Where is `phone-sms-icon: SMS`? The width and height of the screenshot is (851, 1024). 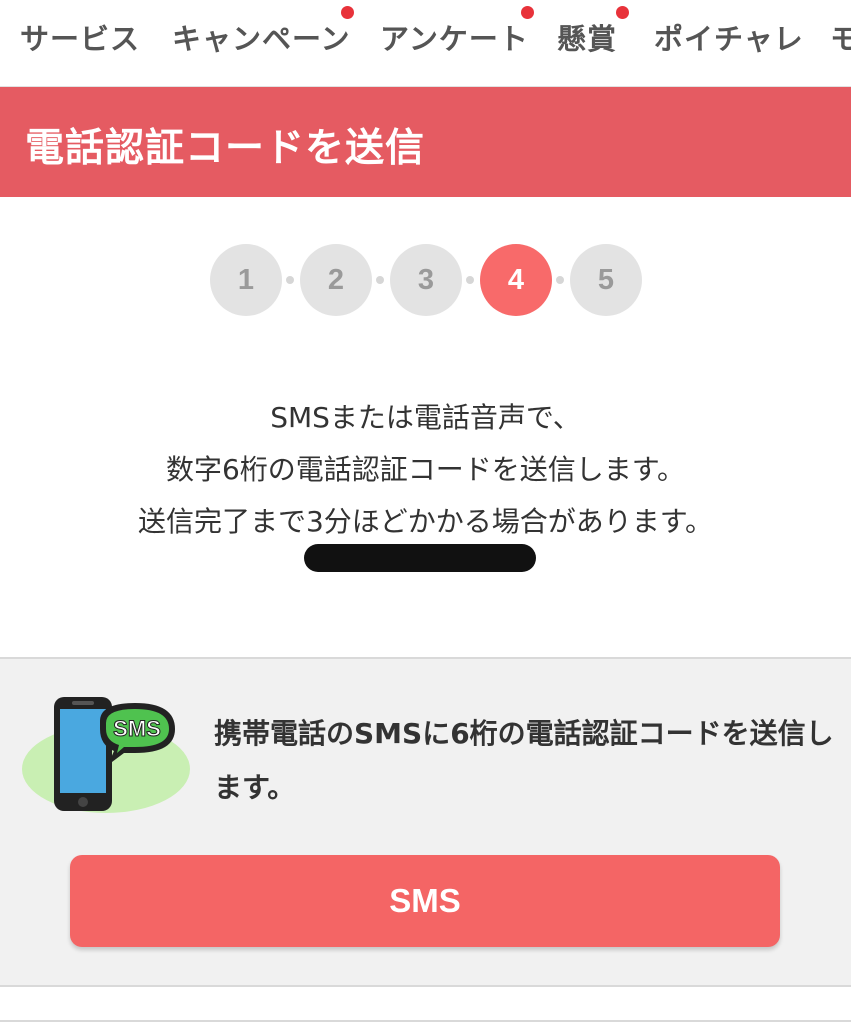
phone-sms-icon: SMS is located at coordinates (106, 755).